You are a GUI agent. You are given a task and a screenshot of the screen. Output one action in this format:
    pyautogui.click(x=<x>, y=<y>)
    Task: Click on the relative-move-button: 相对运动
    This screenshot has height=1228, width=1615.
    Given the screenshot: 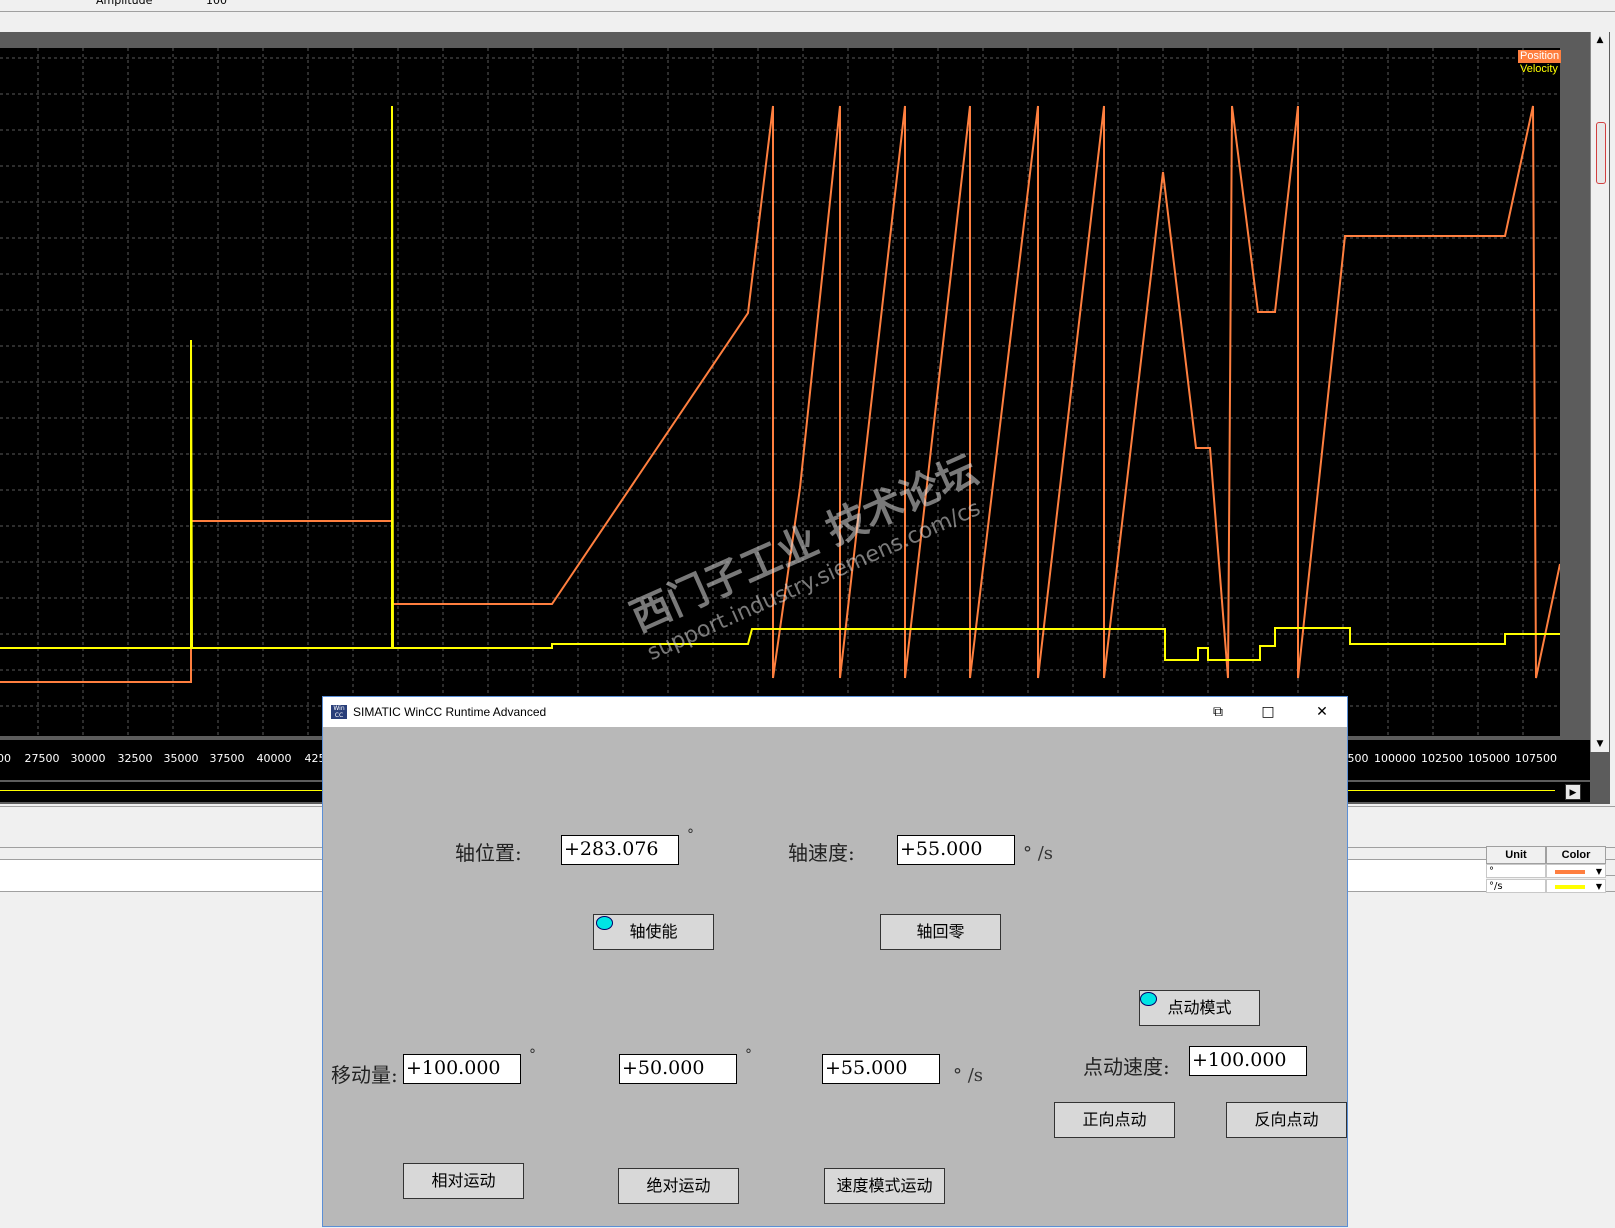 What is the action you would take?
    pyautogui.click(x=463, y=1181)
    